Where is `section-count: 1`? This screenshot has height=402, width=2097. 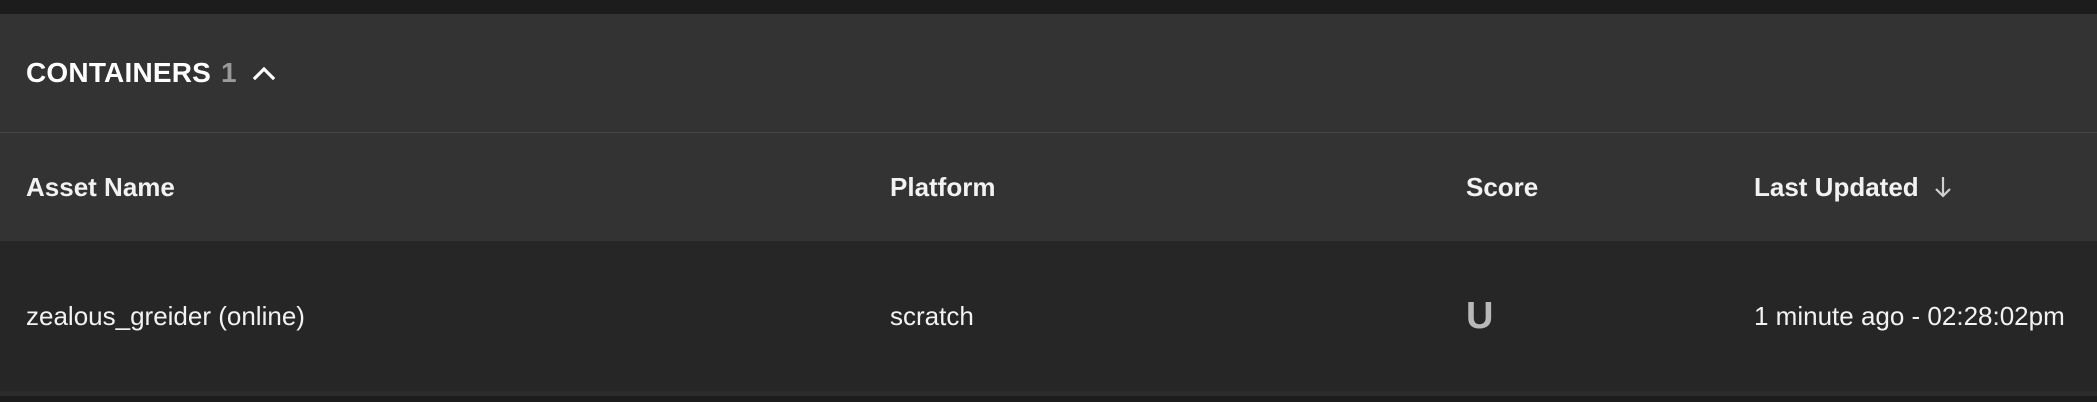
section-count: 1 is located at coordinates (229, 72).